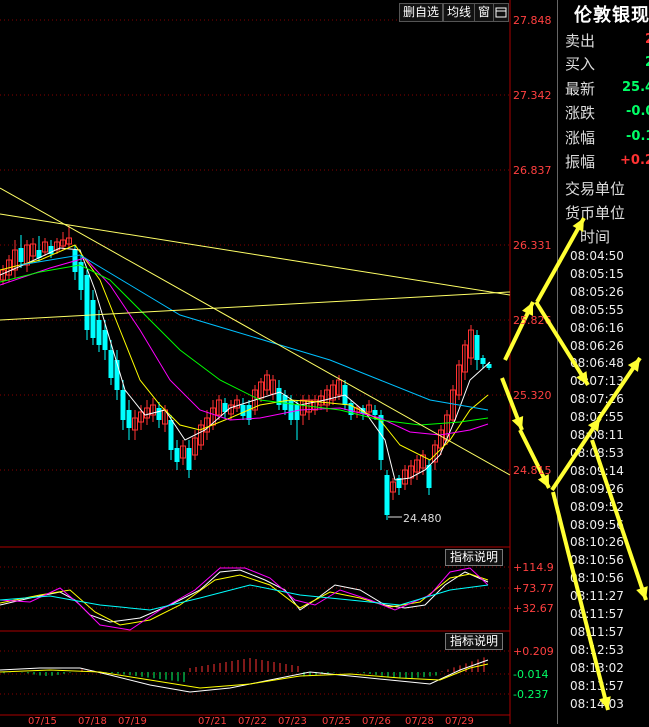  I want to click on tick-time: 08:04:50, so click(597, 256).